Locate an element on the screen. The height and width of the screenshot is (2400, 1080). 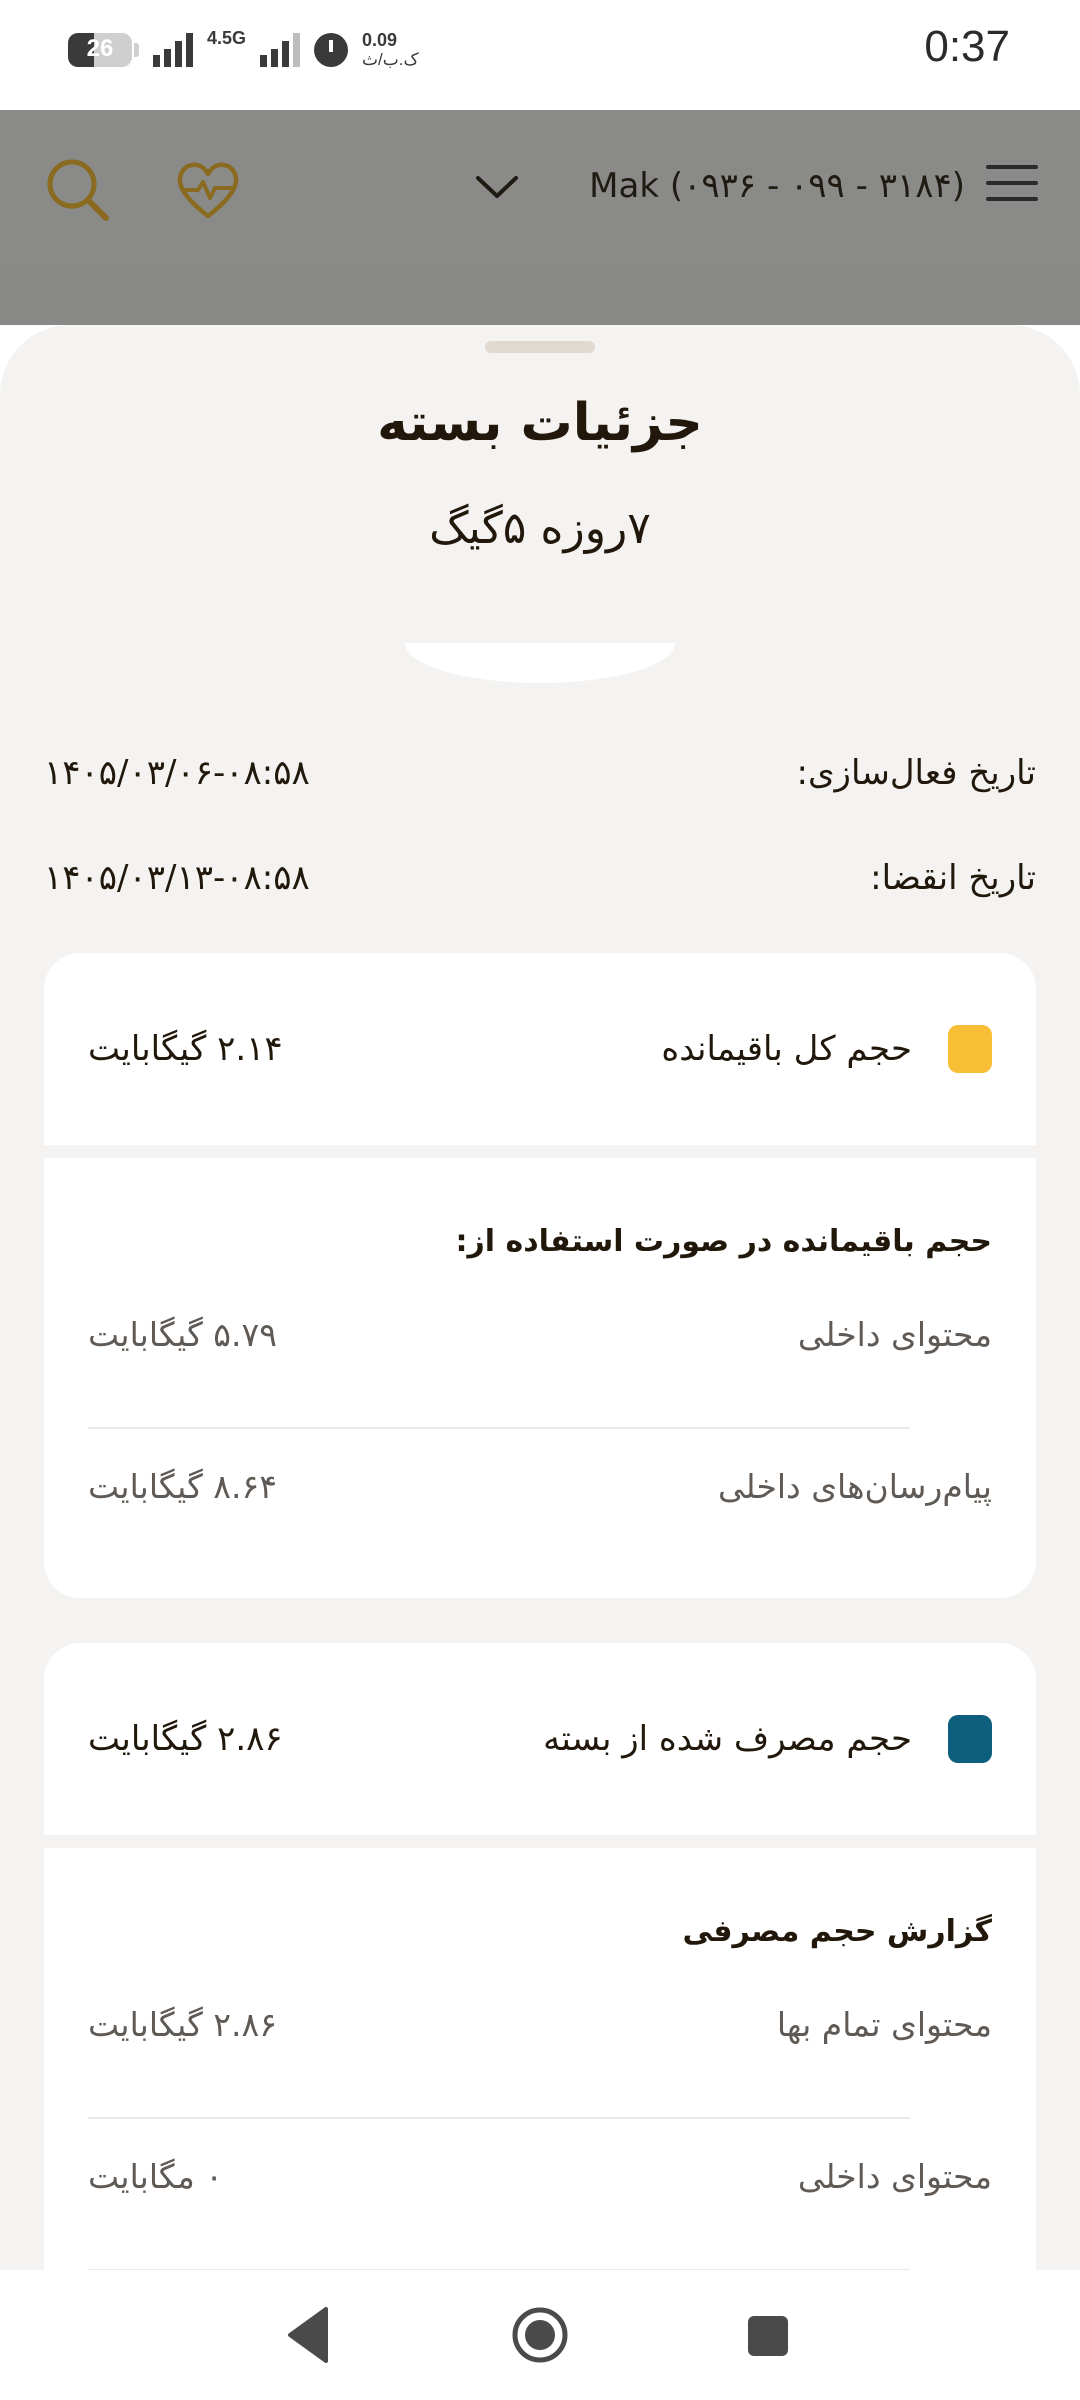
package-name: ۷روزه ۵گیگ is located at coordinates (540, 528).